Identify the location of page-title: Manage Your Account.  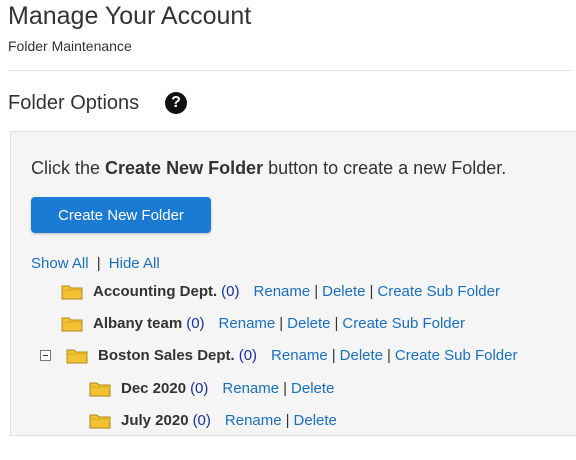
(130, 16).